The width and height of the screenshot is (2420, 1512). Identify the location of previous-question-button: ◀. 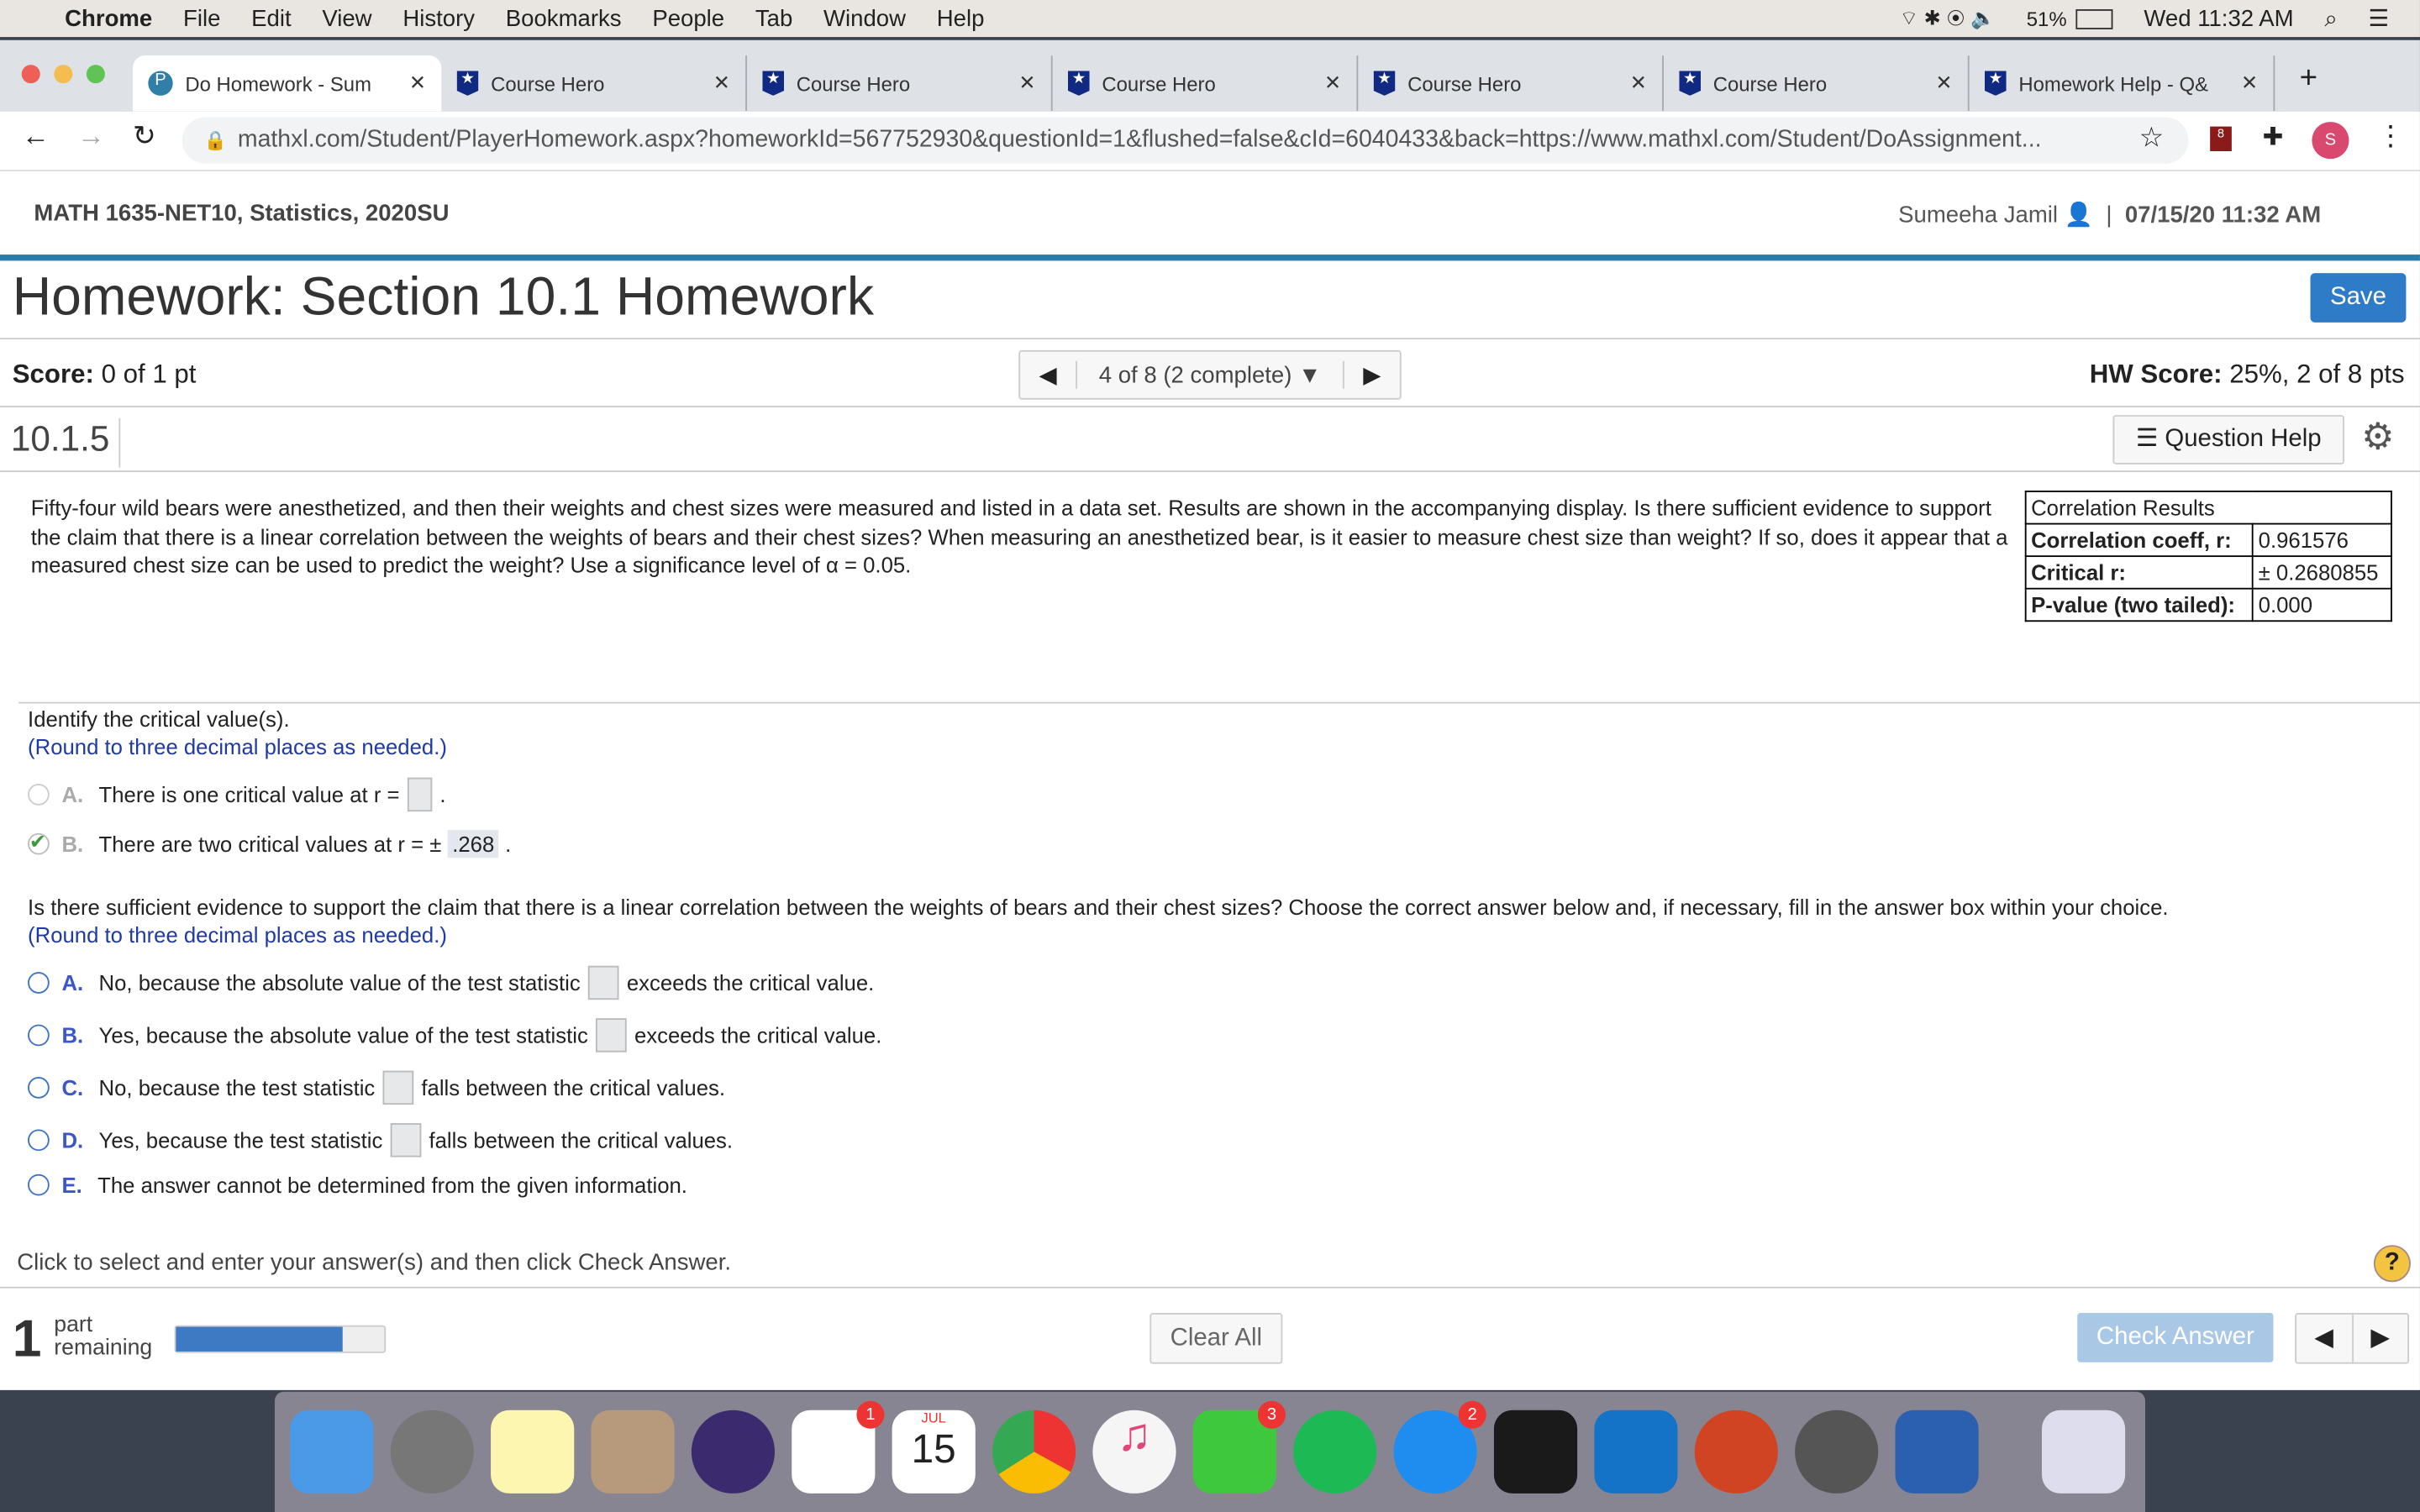
(1049, 374).